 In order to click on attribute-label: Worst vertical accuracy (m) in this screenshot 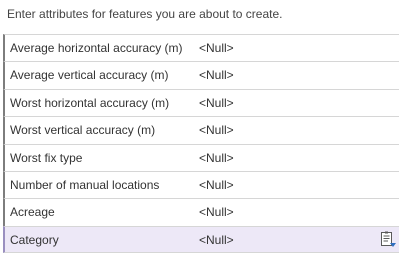, I will do `click(83, 130)`.